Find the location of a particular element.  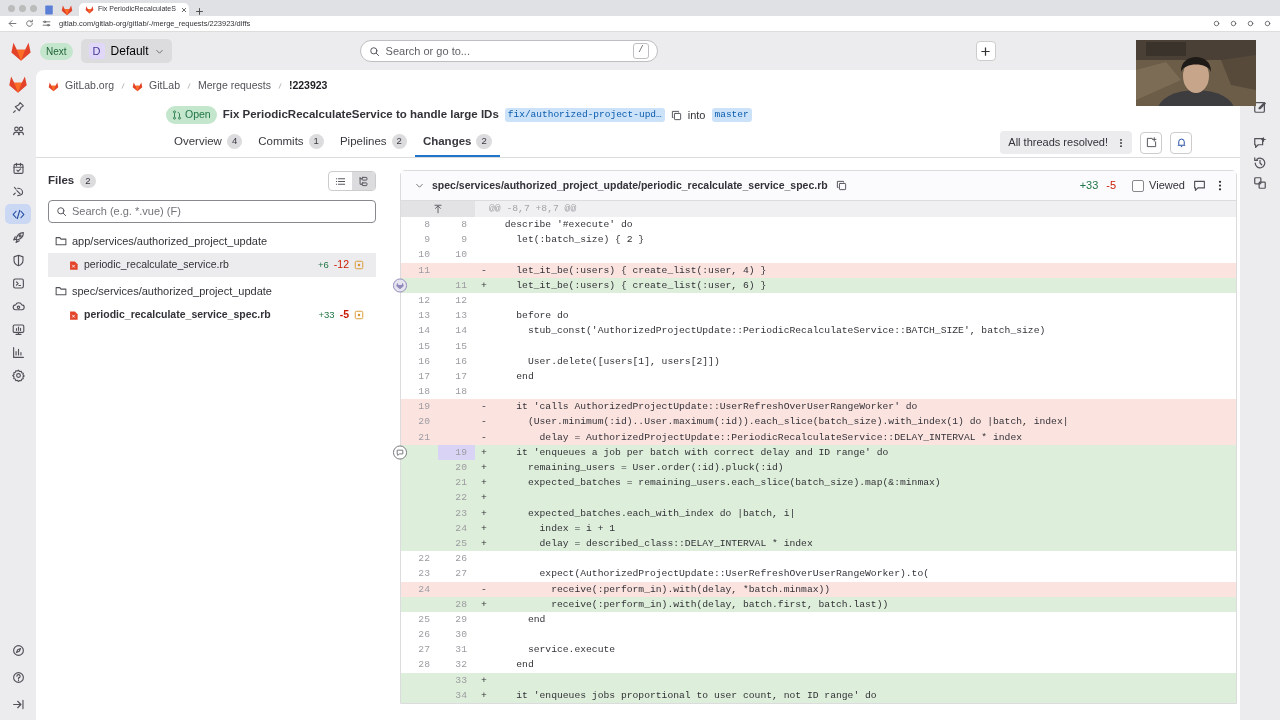

merge-icon is located at coordinates (1260, 183).